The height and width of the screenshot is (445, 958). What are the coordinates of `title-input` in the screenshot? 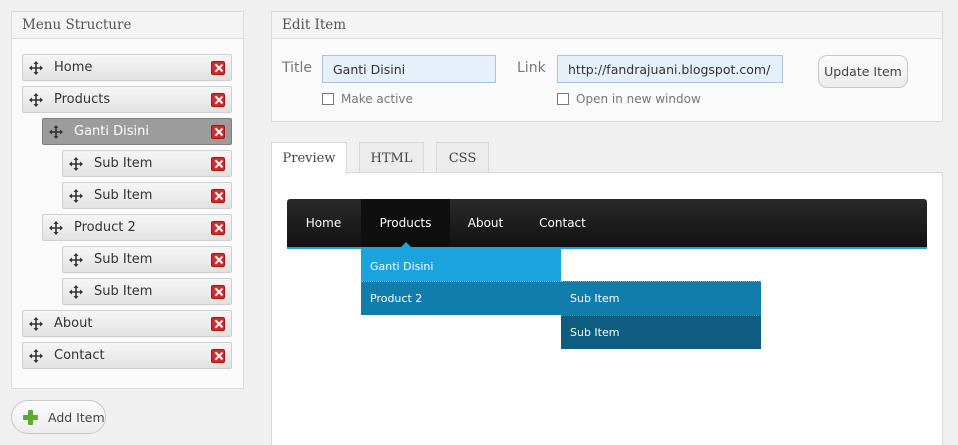 It's located at (409, 69).